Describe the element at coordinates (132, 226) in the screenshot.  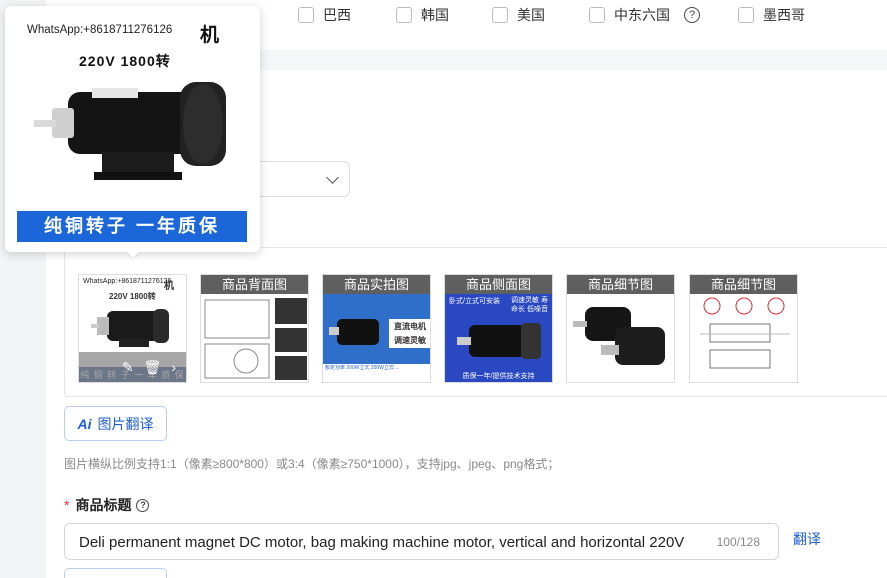
I see `preview-banner: 纯铜转子 一年质保` at that location.